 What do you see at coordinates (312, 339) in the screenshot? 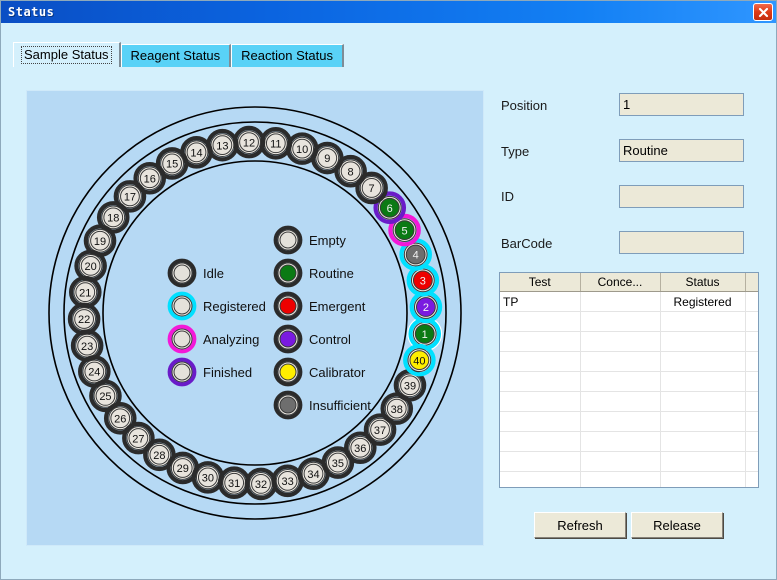
I see `legend-type-item-3: Control` at bounding box center [312, 339].